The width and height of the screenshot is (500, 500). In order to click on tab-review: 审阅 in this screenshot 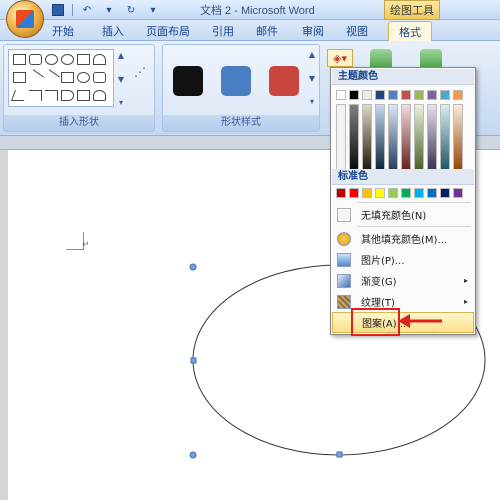, I will do `click(313, 31)`.